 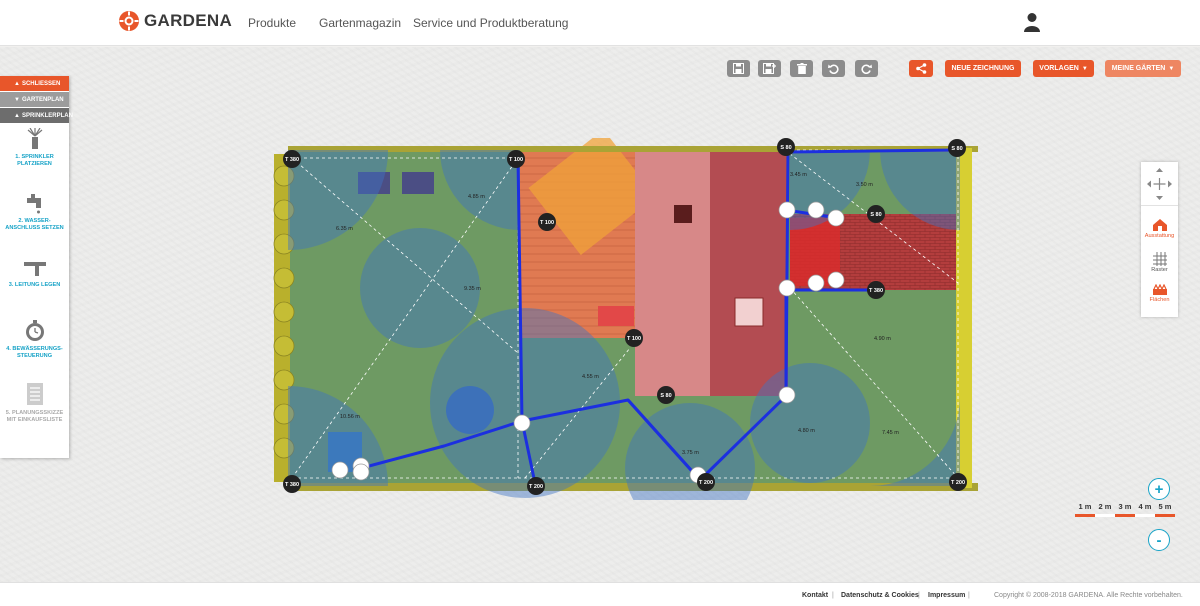 I want to click on chevron-up-icon: ▲, so click(x=17, y=83).